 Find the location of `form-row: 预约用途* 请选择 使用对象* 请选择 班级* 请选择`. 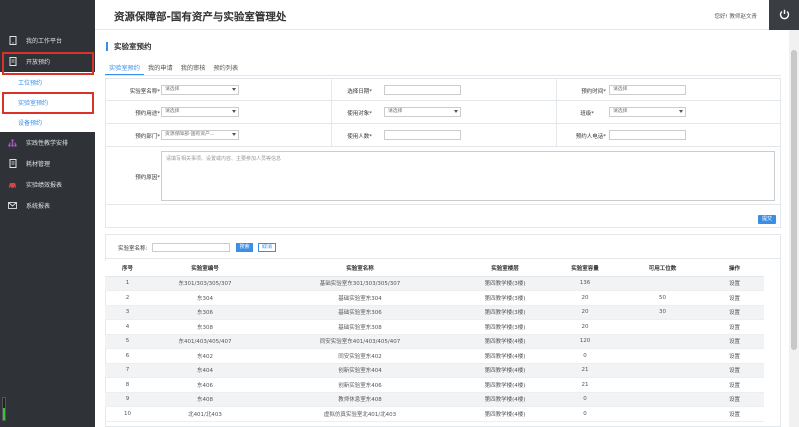

form-row: 预约用途* 请选择 使用对象* 请选择 班级* 请选择 is located at coordinates (443, 112).